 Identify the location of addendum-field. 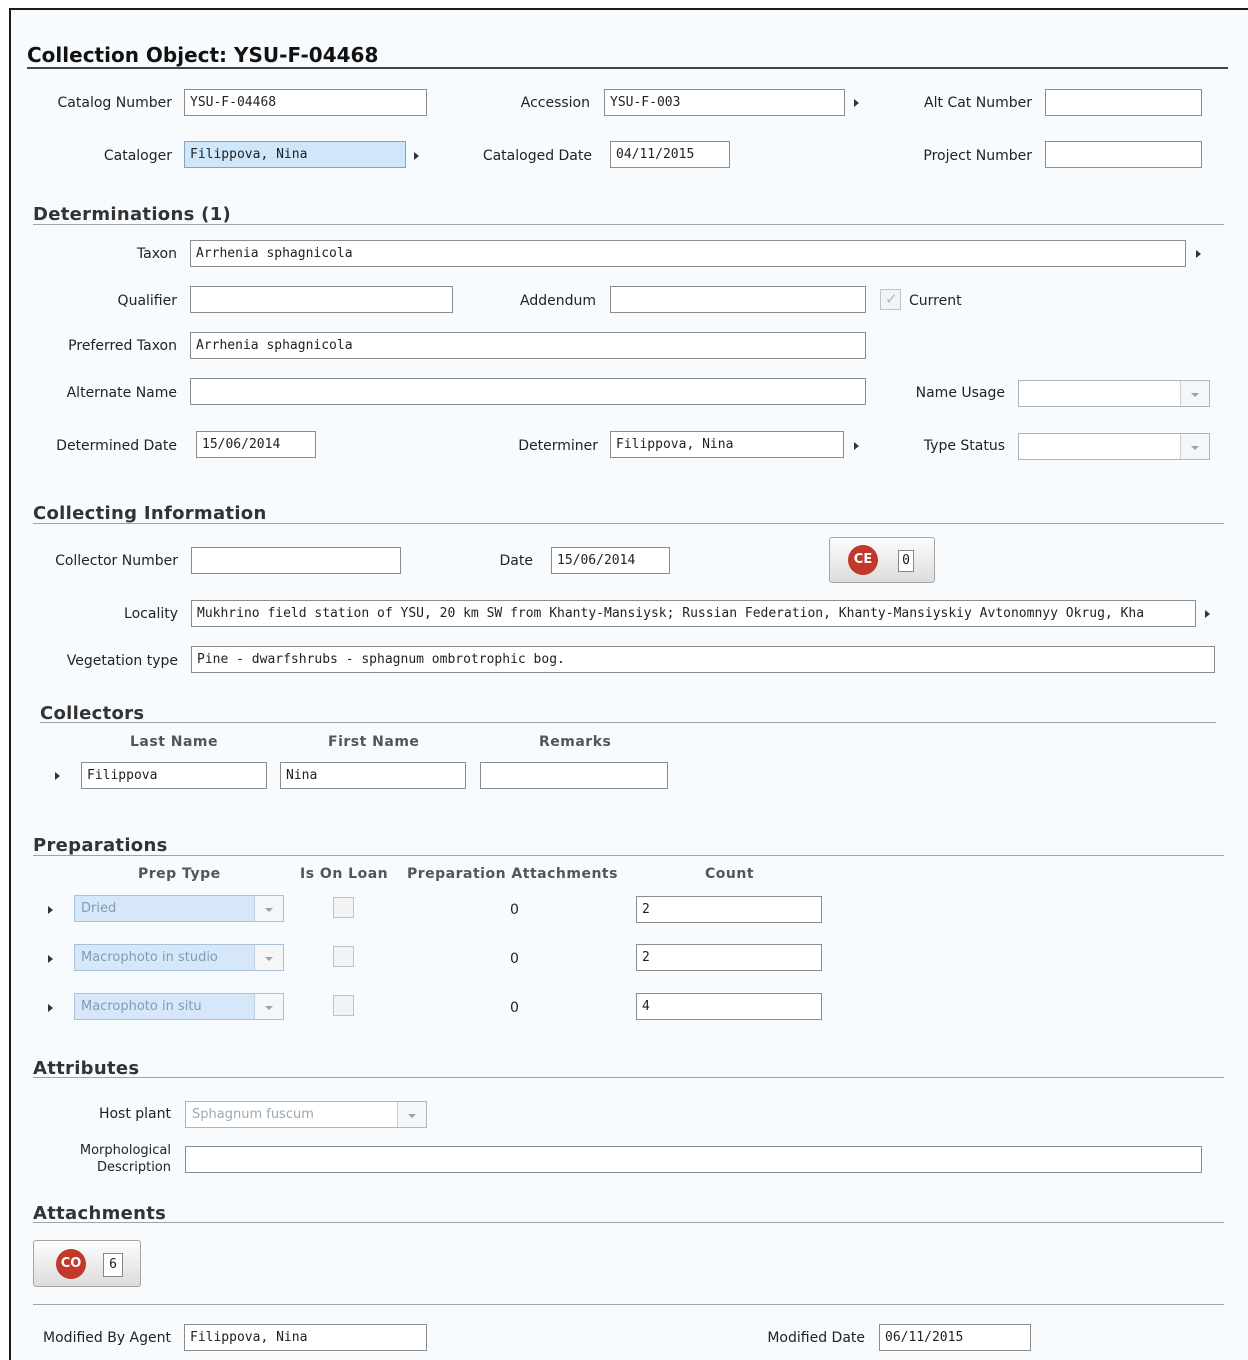
(738, 299).